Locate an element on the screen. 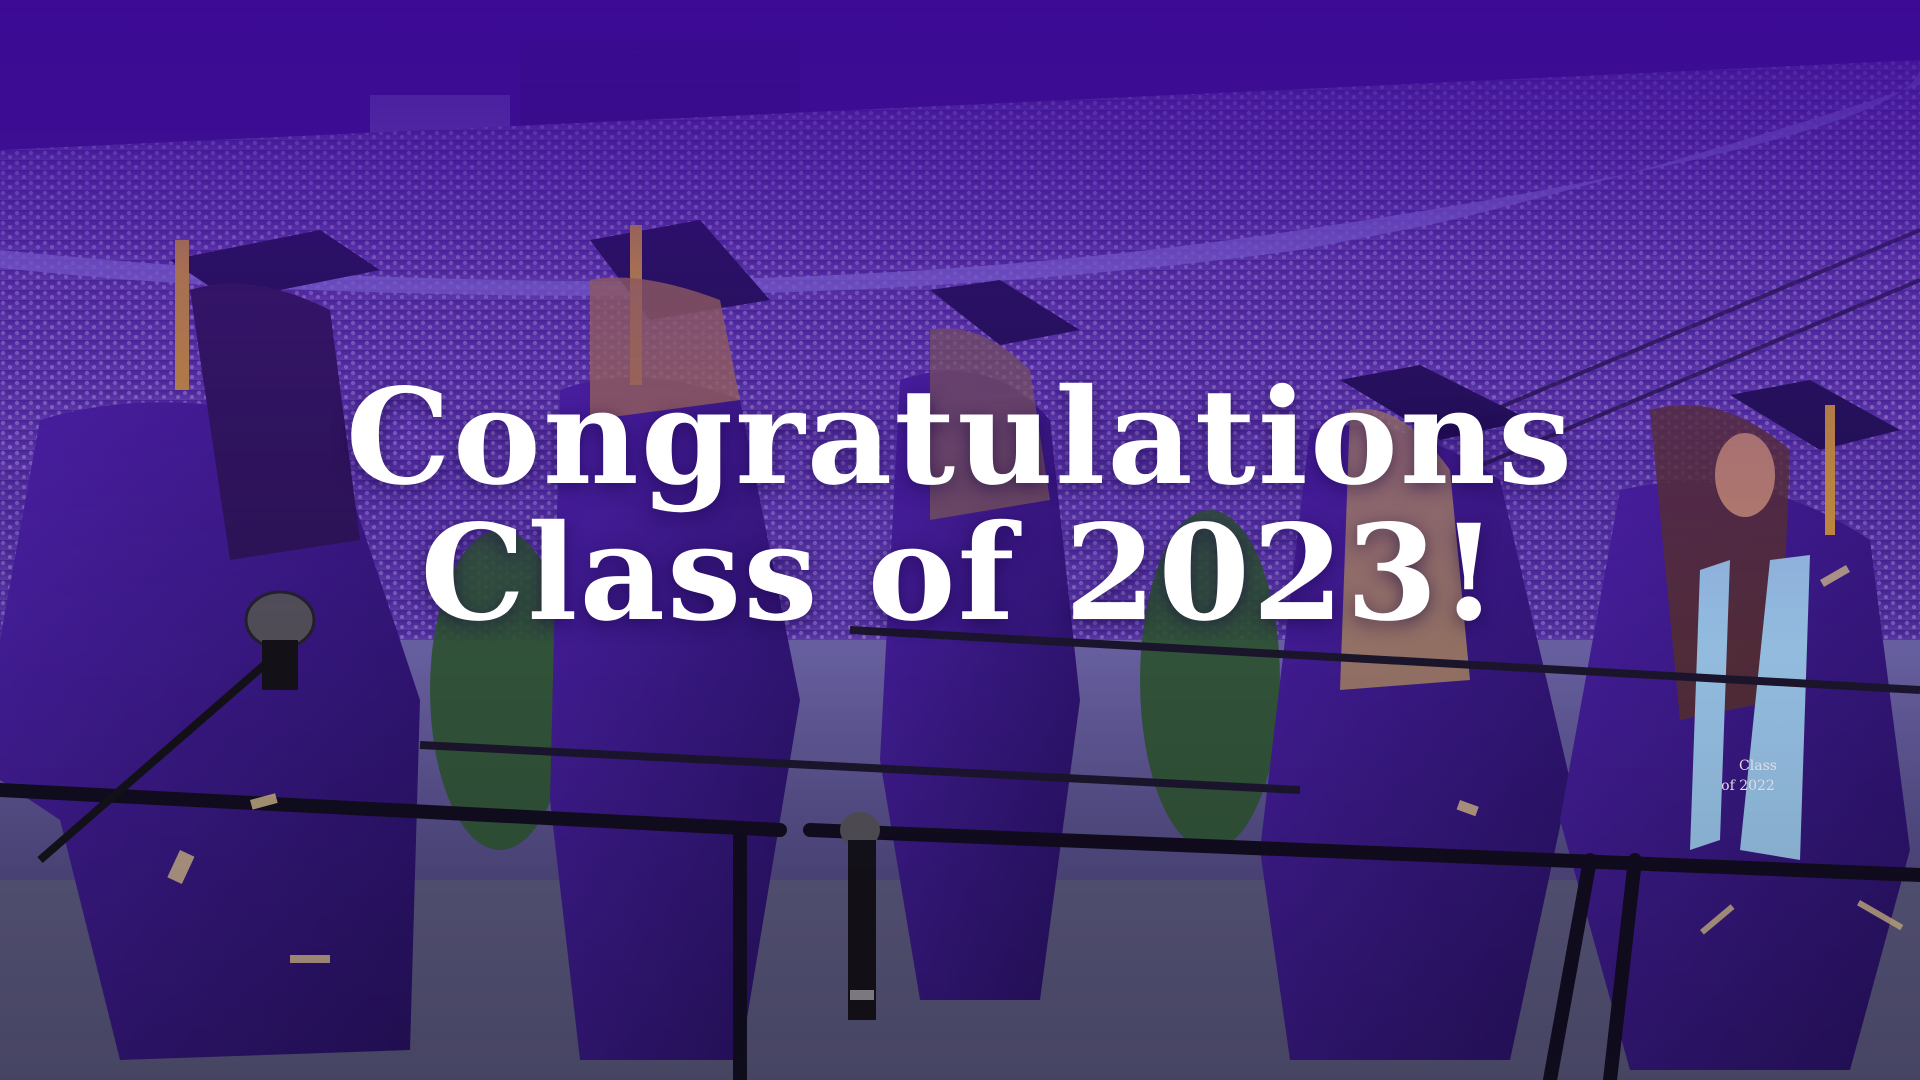 The width and height of the screenshot is (1920, 1080). headline-line-1: Congratulations is located at coordinates (960, 437).